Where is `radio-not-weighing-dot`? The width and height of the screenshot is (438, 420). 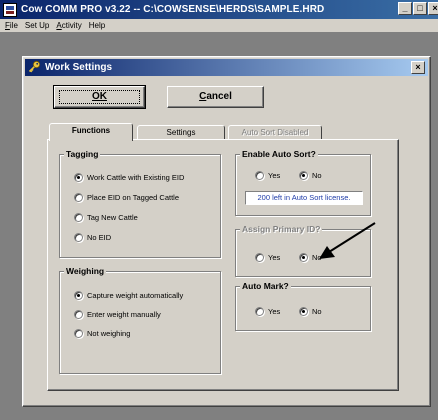
radio-not-weighing-dot is located at coordinates (78, 333).